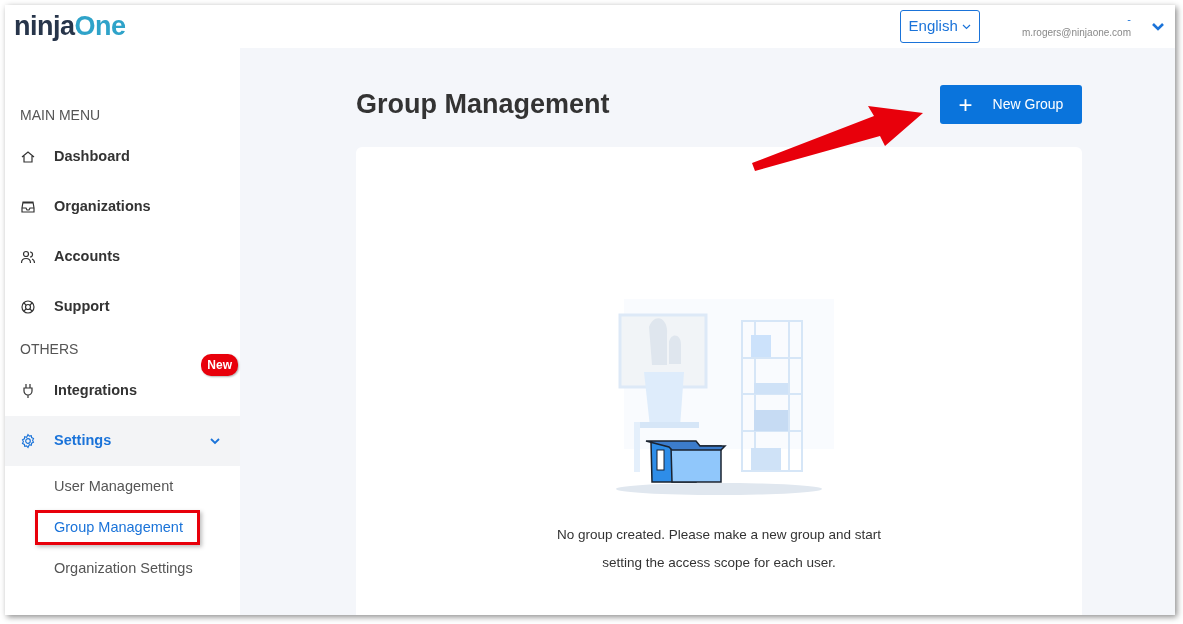 The width and height of the screenshot is (1183, 624). I want to click on user-name: -, so click(1128, 19).